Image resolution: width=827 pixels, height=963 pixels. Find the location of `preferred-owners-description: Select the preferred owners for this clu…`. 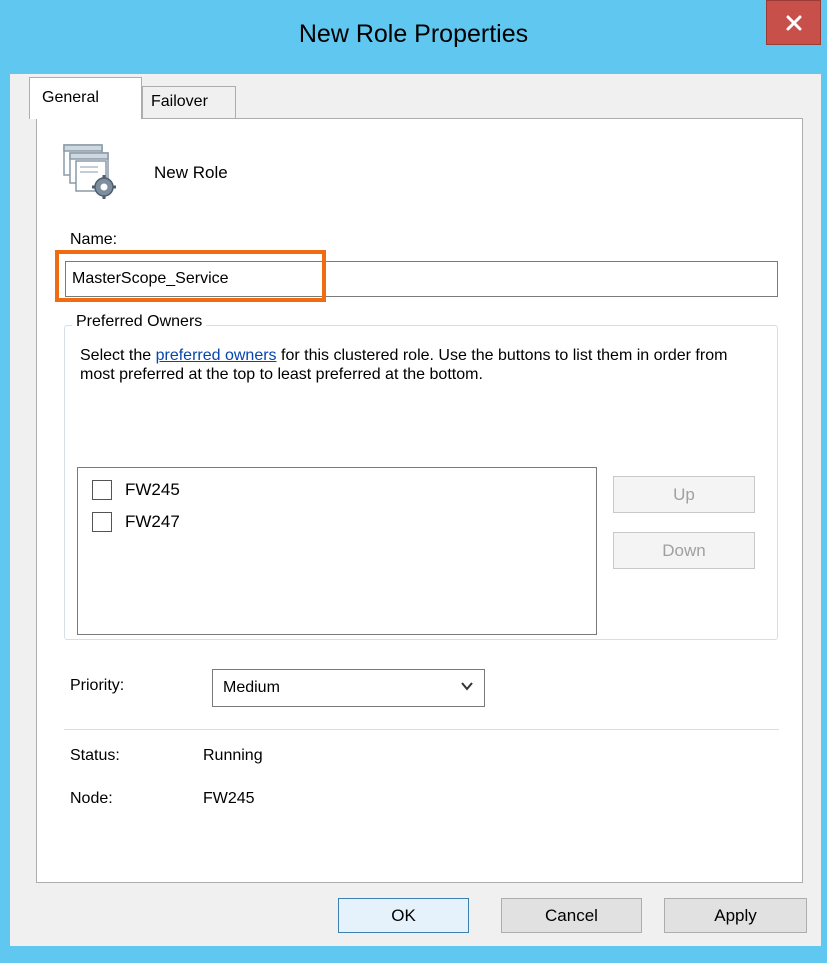

preferred-owners-description: Select the preferred owners for this clu… is located at coordinates (420, 365).